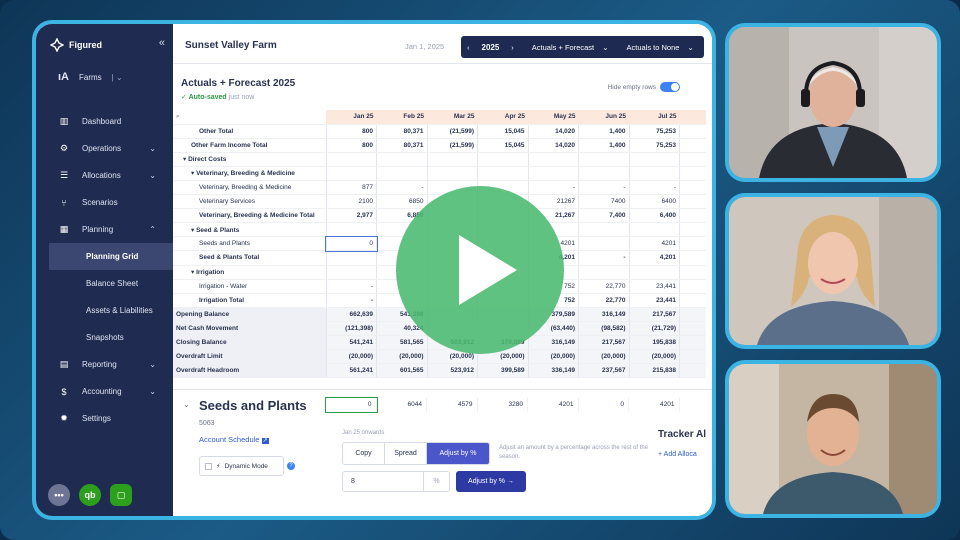 Image resolution: width=960 pixels, height=540 pixels. What do you see at coordinates (351, 371) in the screenshot?
I see `grid-cell: 561,241` at bounding box center [351, 371].